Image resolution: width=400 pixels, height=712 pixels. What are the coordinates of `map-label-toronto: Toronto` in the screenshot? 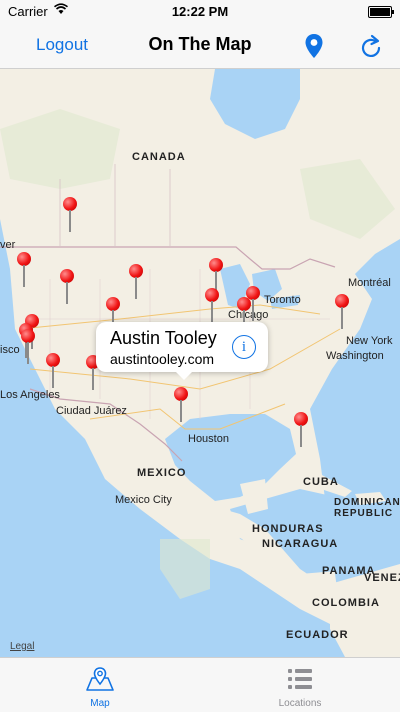 It's located at (282, 300).